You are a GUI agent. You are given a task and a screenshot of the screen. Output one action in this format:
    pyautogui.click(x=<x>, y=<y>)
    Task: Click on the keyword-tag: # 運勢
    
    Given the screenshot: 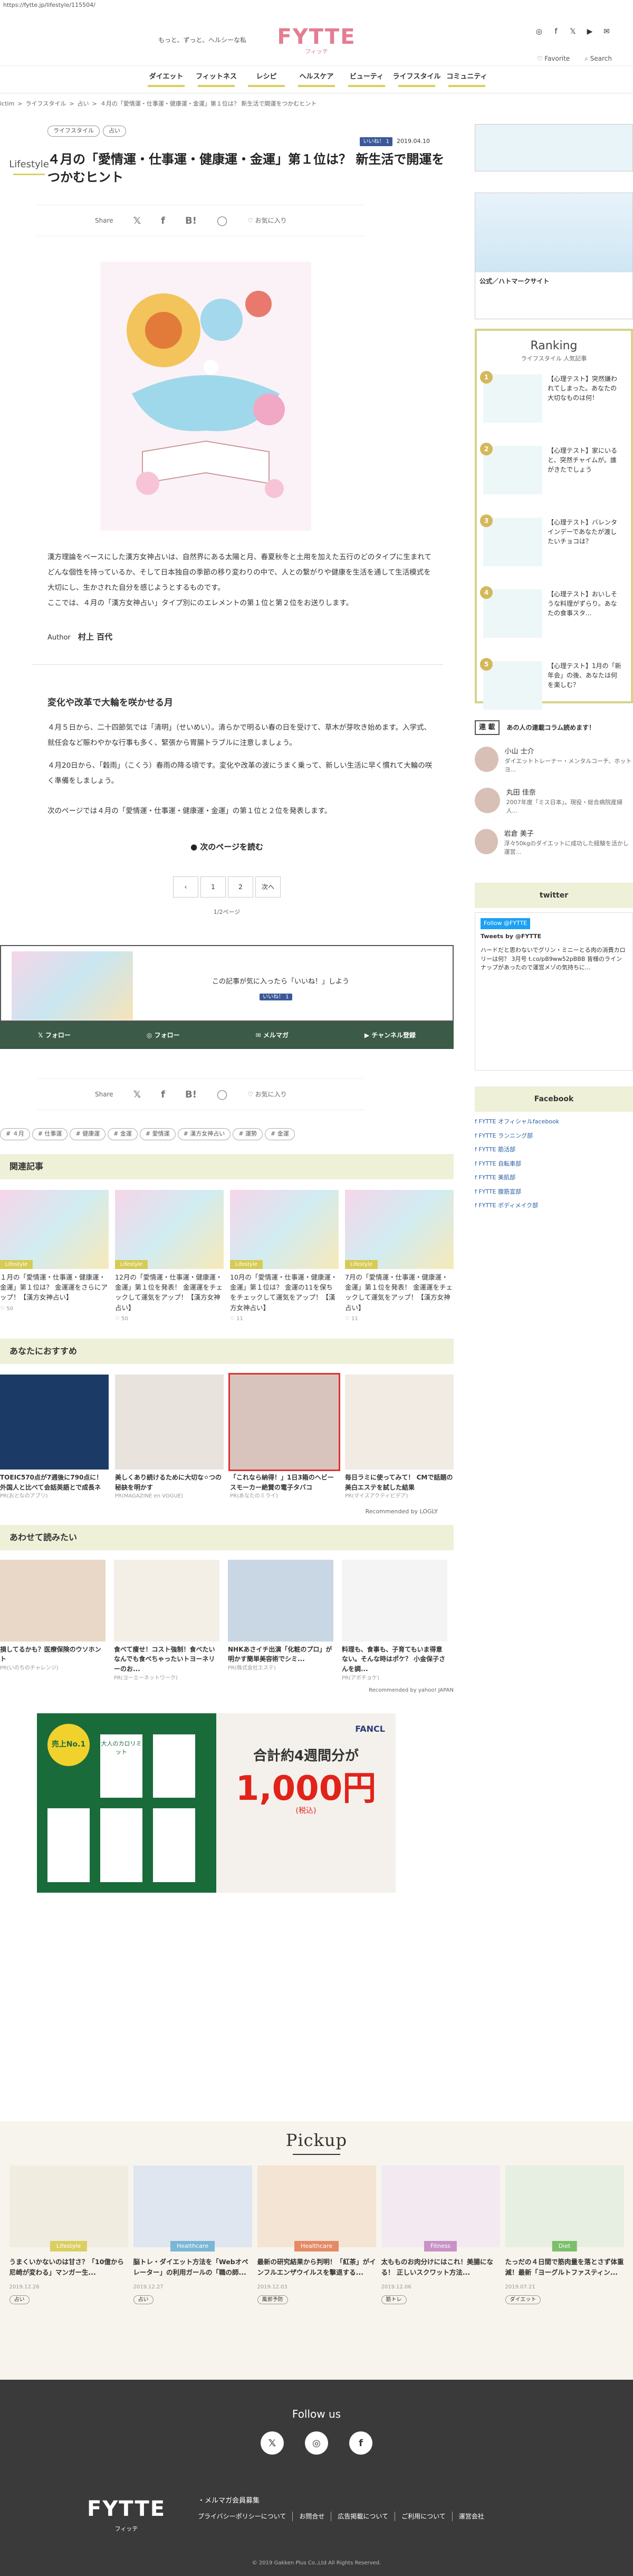 What is the action you would take?
    pyautogui.click(x=248, y=1134)
    